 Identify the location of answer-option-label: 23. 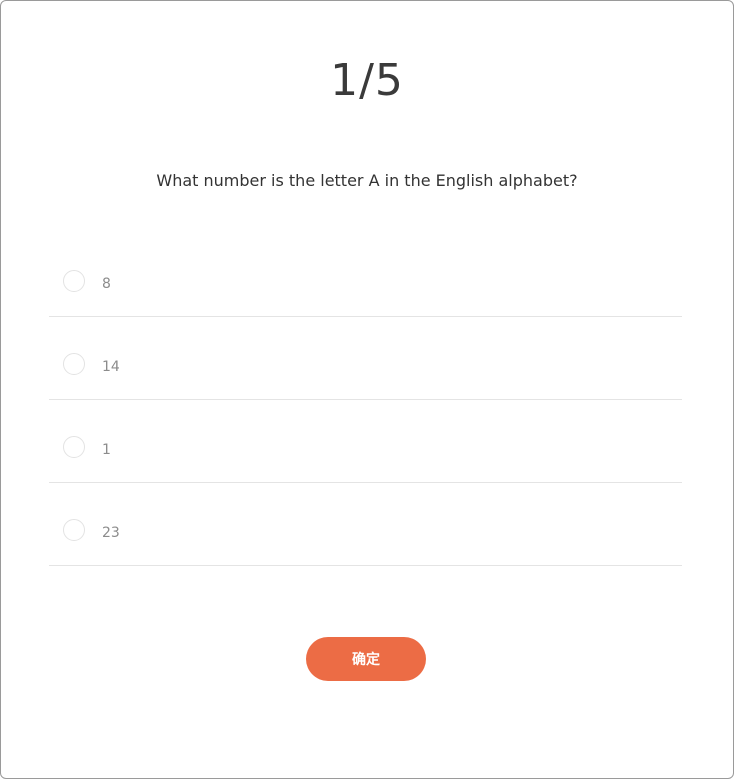
(111, 533).